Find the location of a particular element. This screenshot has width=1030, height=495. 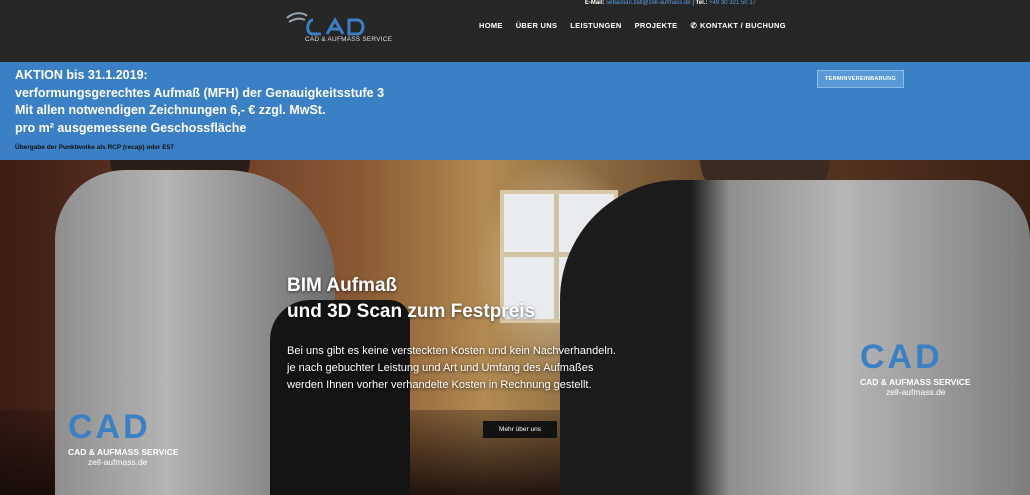

hero-title-line1: BIM Aufmaß is located at coordinates (342, 285).